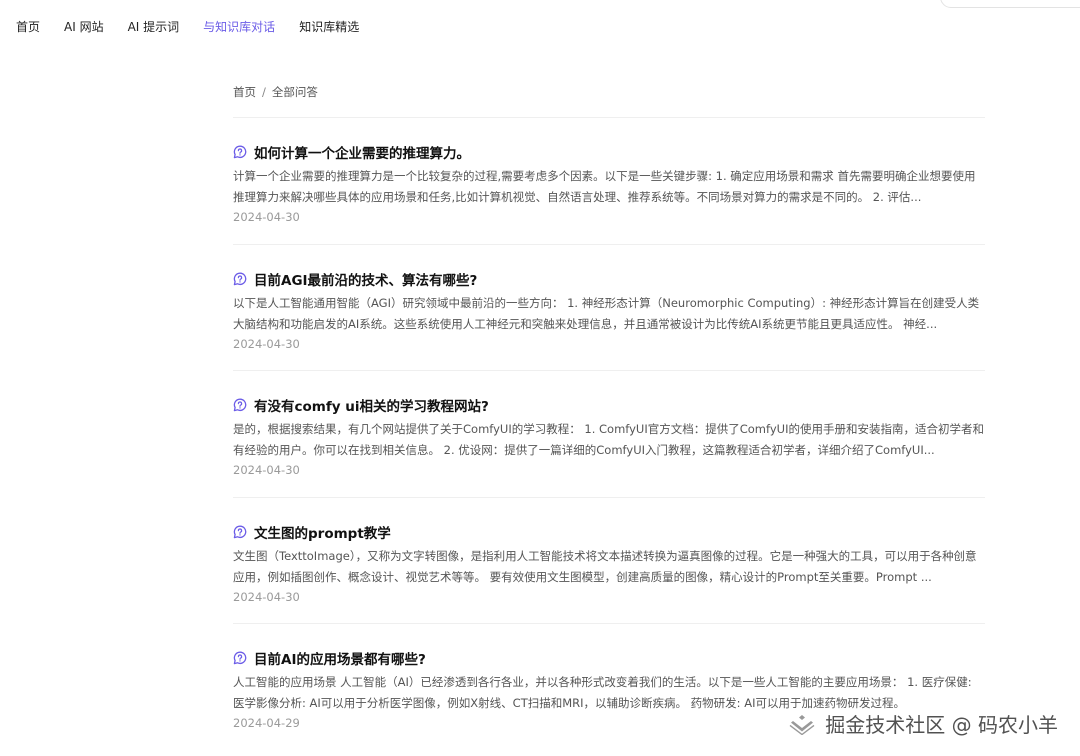 The width and height of the screenshot is (1080, 756). What do you see at coordinates (371, 407) in the screenshot?
I see `qa-title-text: 有没有comfy ui相关的学习教程网站?` at bounding box center [371, 407].